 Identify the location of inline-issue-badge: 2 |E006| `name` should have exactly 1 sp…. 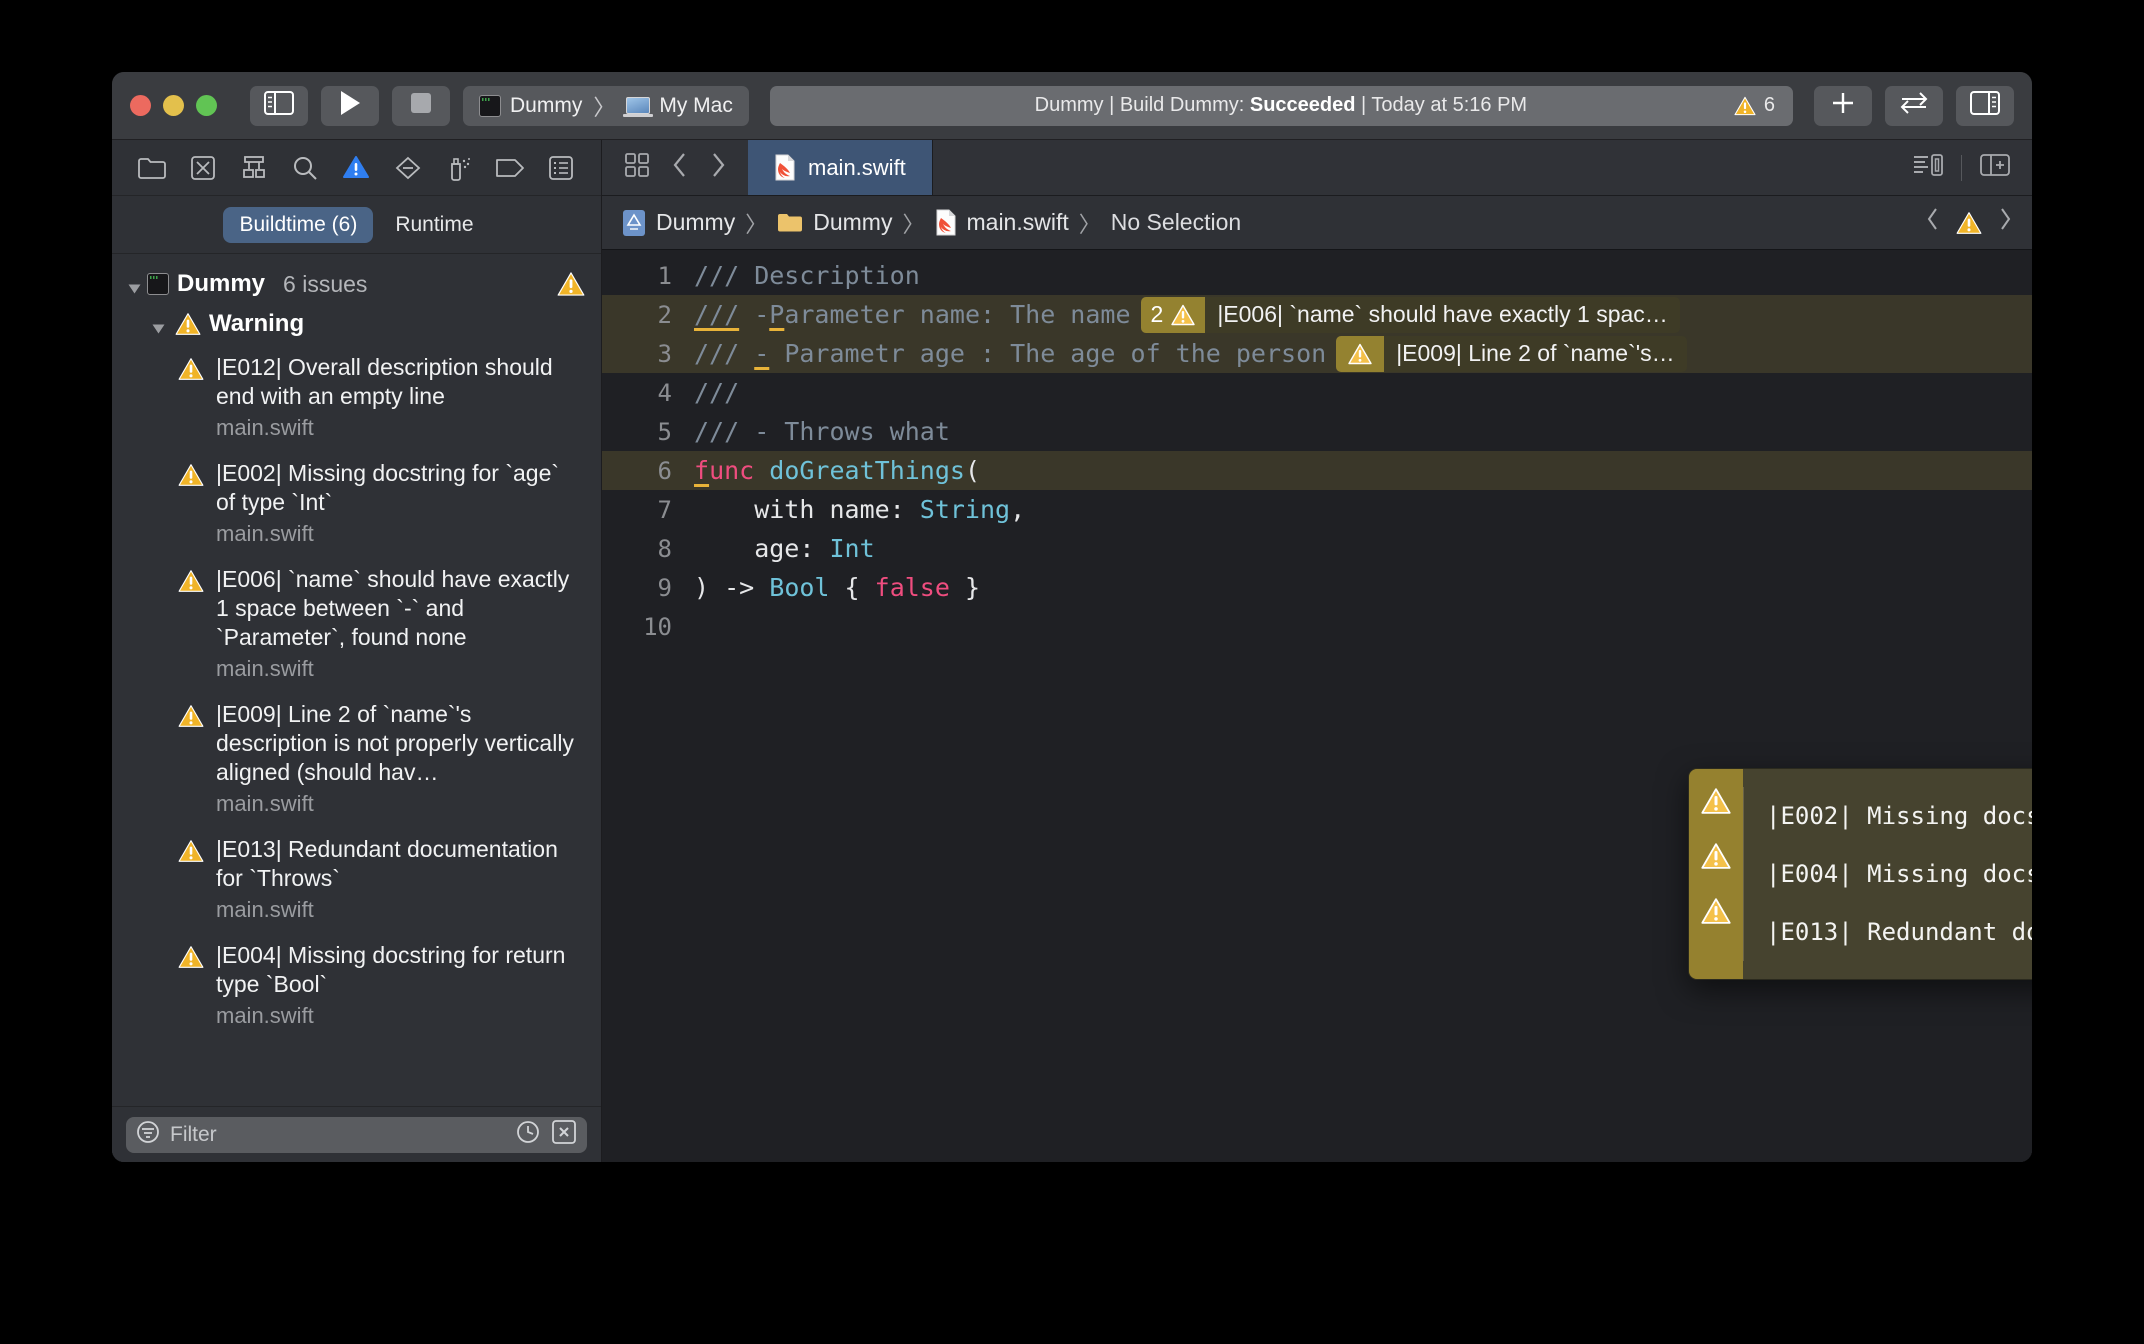
(1410, 314).